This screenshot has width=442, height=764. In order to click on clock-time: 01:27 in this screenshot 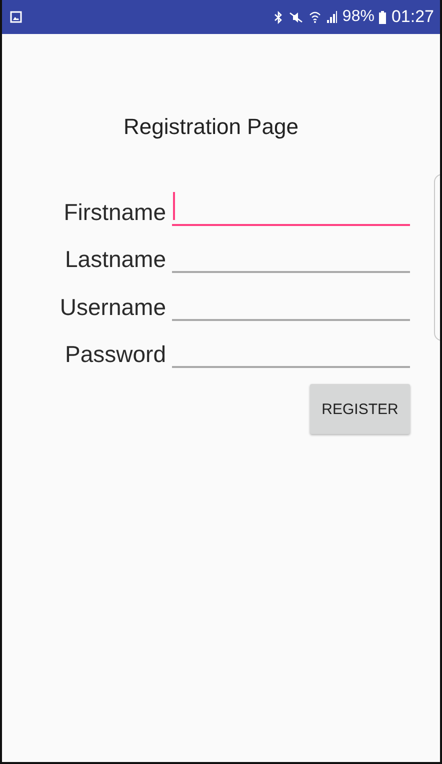, I will do `click(412, 17)`.